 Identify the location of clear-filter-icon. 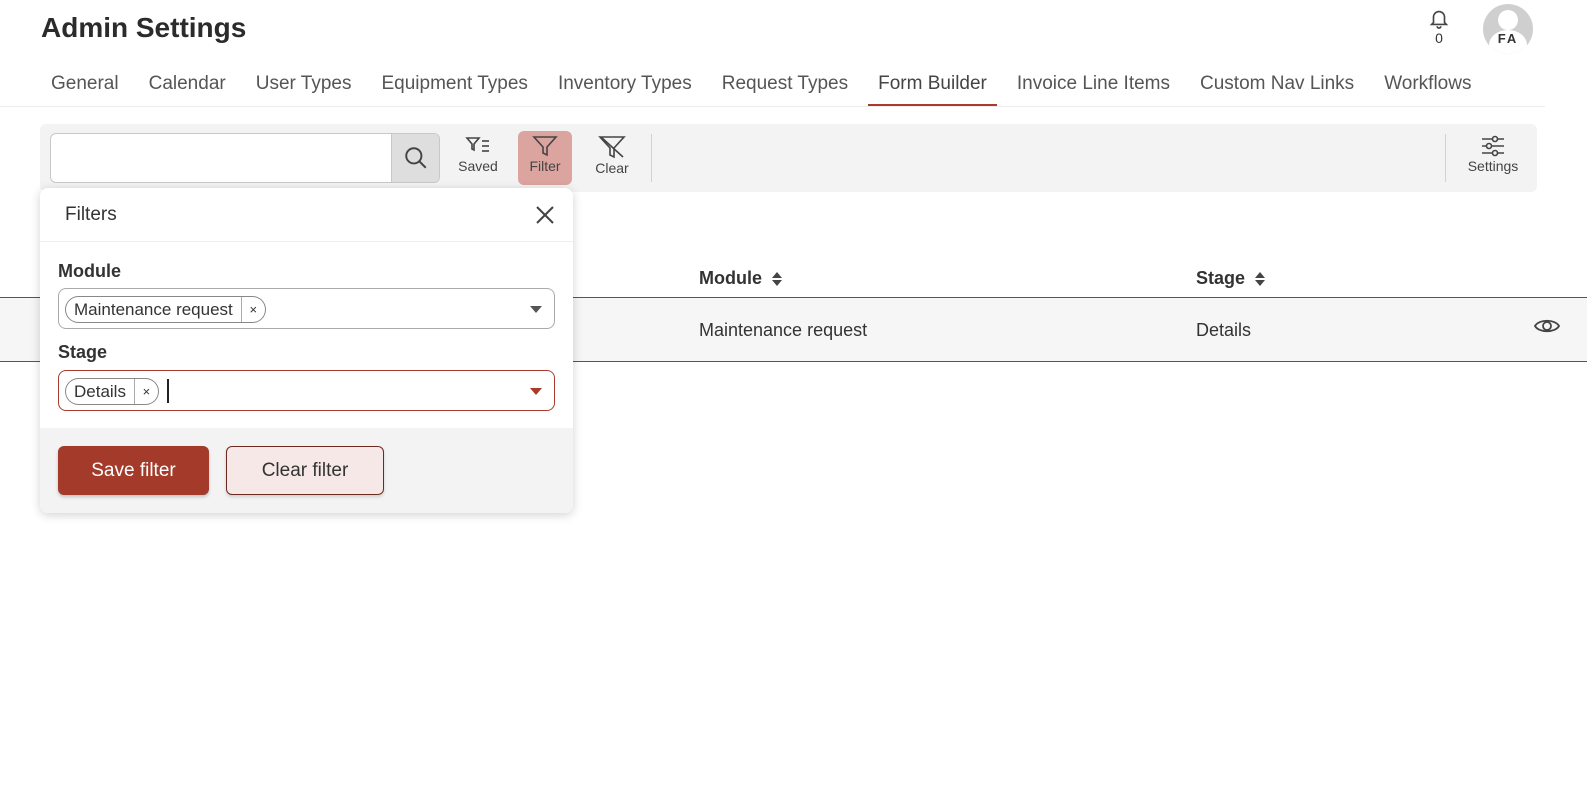
(612, 147).